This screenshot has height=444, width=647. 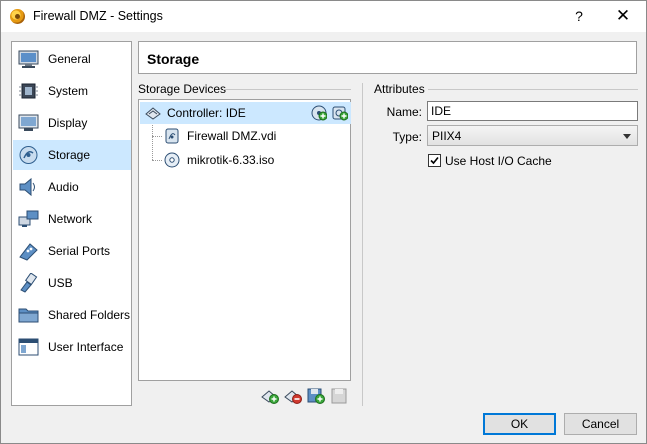 What do you see at coordinates (340, 113) in the screenshot?
I see `add-hard-disk-icon` at bounding box center [340, 113].